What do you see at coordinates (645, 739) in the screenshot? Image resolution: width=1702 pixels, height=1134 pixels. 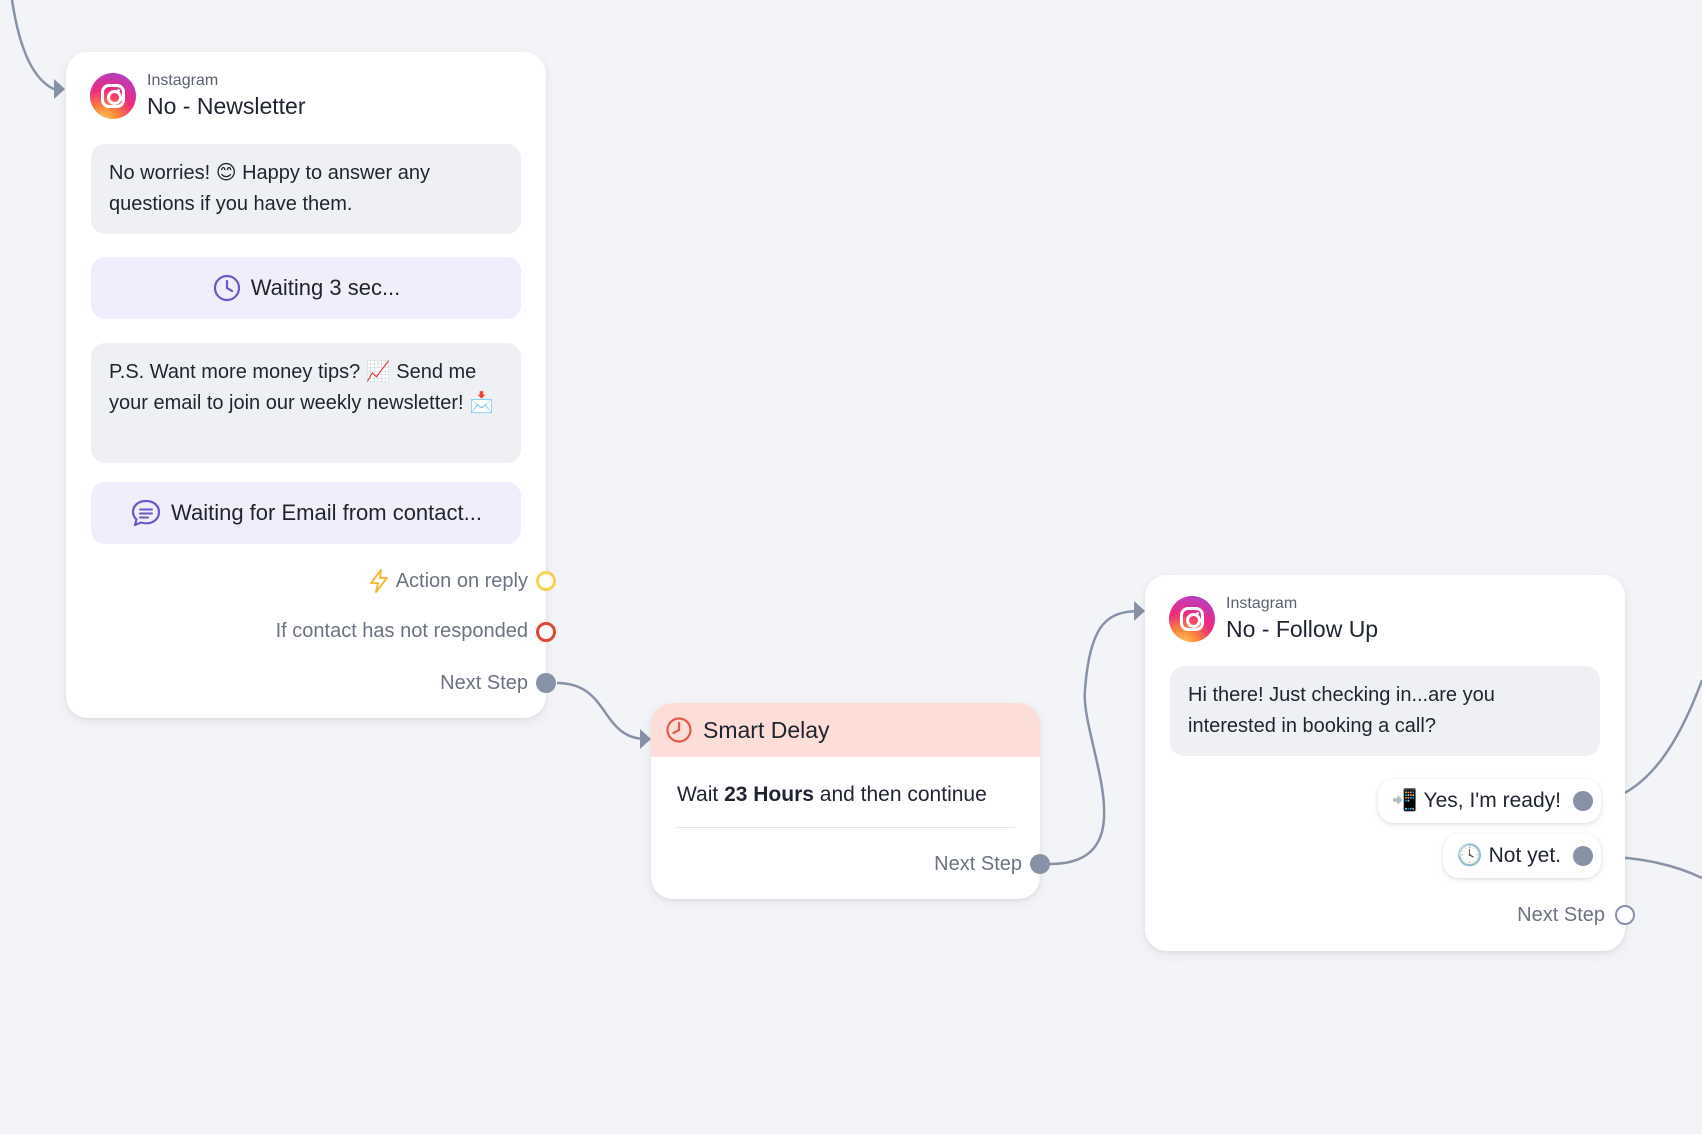 I see `delay-input-arrow` at bounding box center [645, 739].